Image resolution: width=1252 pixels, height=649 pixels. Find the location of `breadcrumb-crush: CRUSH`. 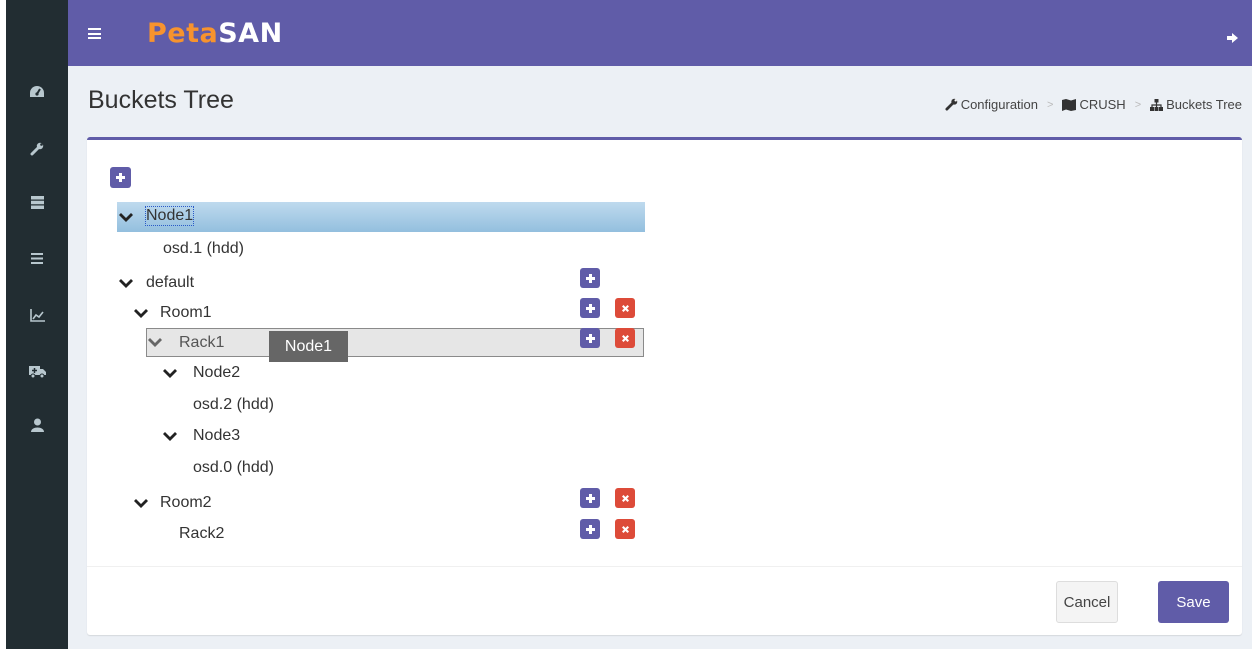

breadcrumb-crush: CRUSH is located at coordinates (1102, 104).